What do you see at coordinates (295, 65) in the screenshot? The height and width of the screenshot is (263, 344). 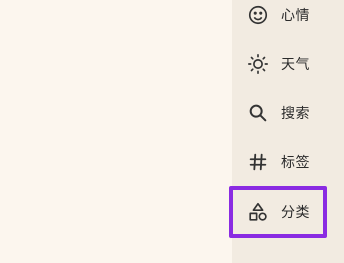 I see `menu-item-label: 天气` at bounding box center [295, 65].